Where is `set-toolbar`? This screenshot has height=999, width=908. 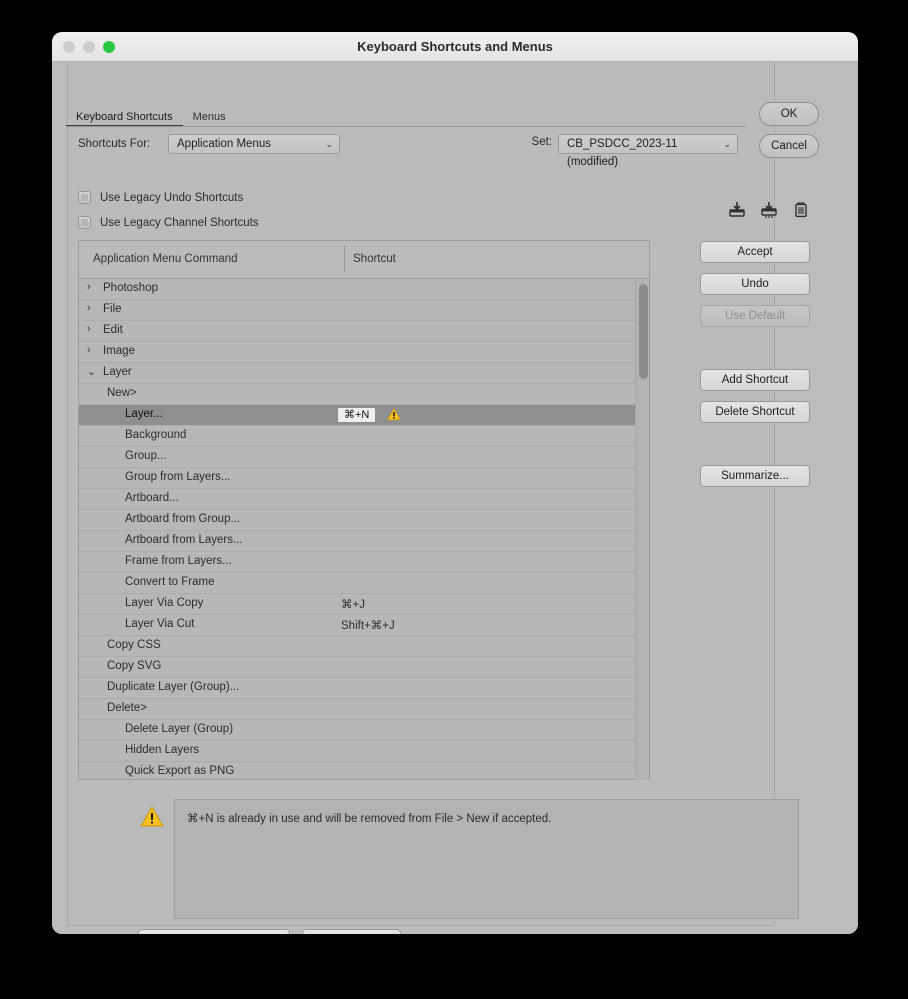 set-toolbar is located at coordinates (769, 210).